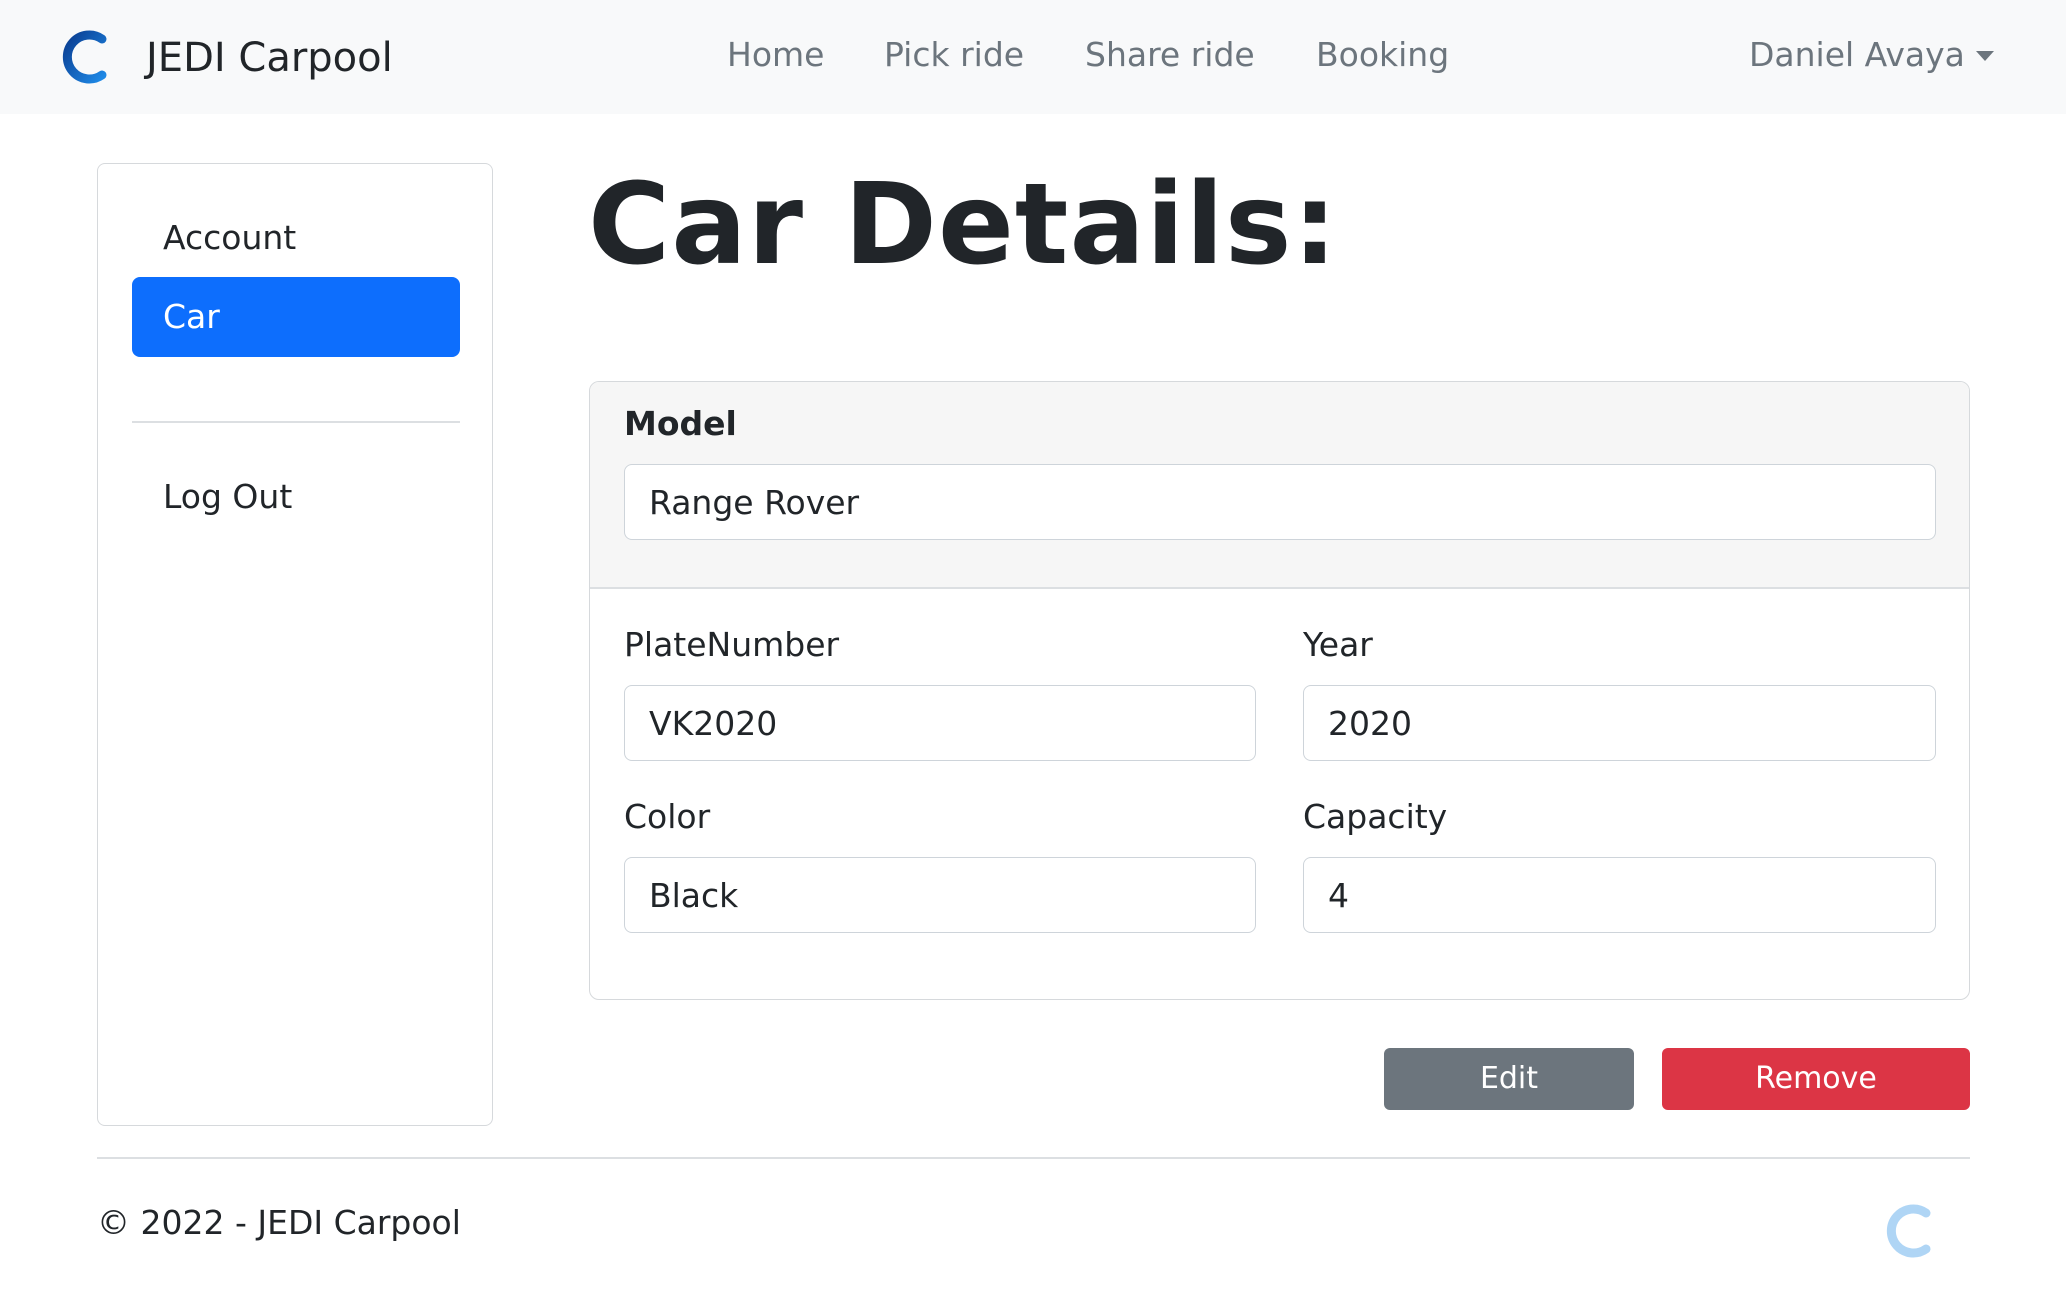  What do you see at coordinates (295, 644) in the screenshot?
I see `sidebar: Account Car Log Out` at bounding box center [295, 644].